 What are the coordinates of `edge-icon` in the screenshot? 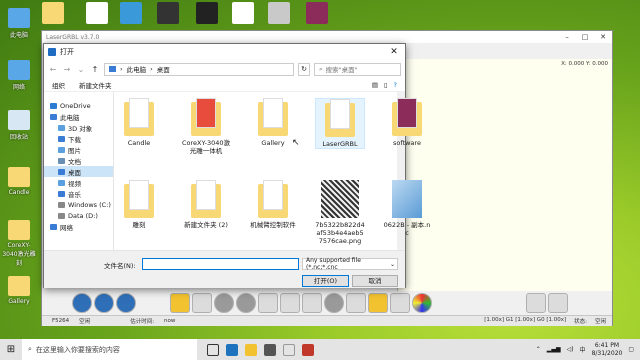 It's located at (232, 349).